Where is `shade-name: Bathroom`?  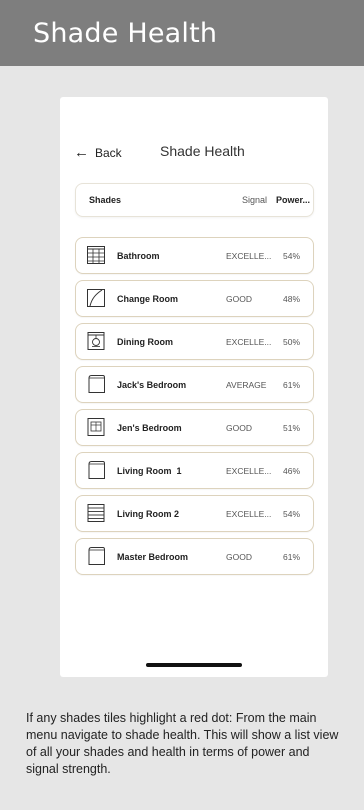
shade-name: Bathroom is located at coordinates (138, 256).